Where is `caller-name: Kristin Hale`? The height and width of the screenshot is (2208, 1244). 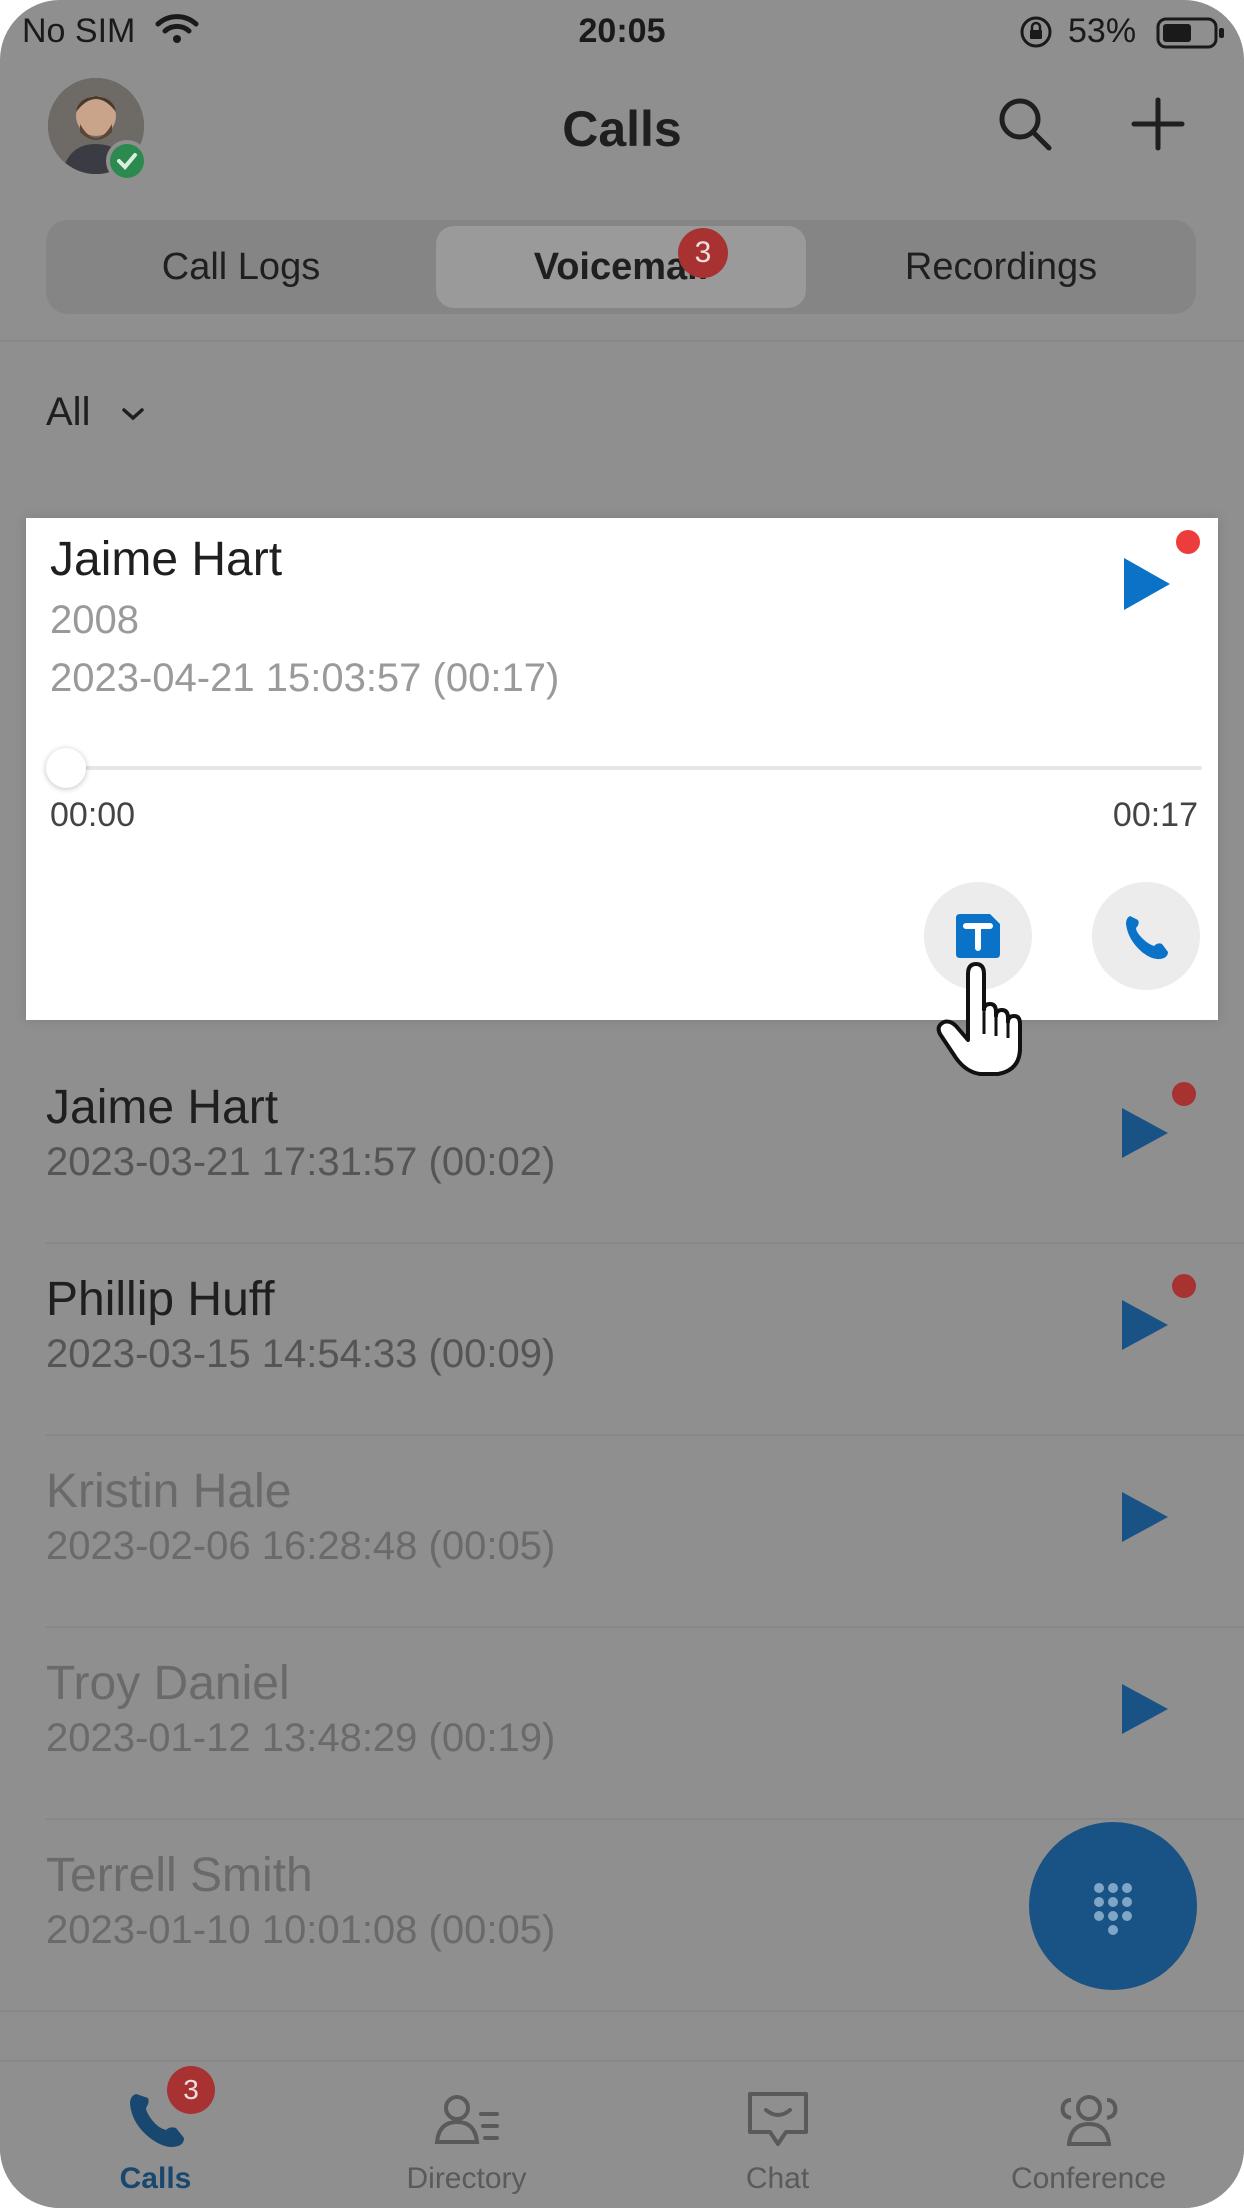
caller-name: Kristin Hale is located at coordinates (169, 1491).